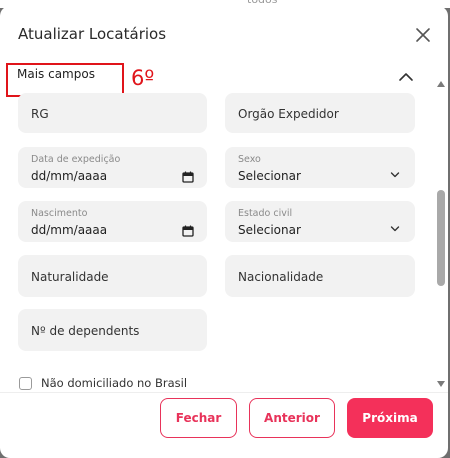  What do you see at coordinates (292, 418) in the screenshot?
I see `anterior-button: Anterior` at bounding box center [292, 418].